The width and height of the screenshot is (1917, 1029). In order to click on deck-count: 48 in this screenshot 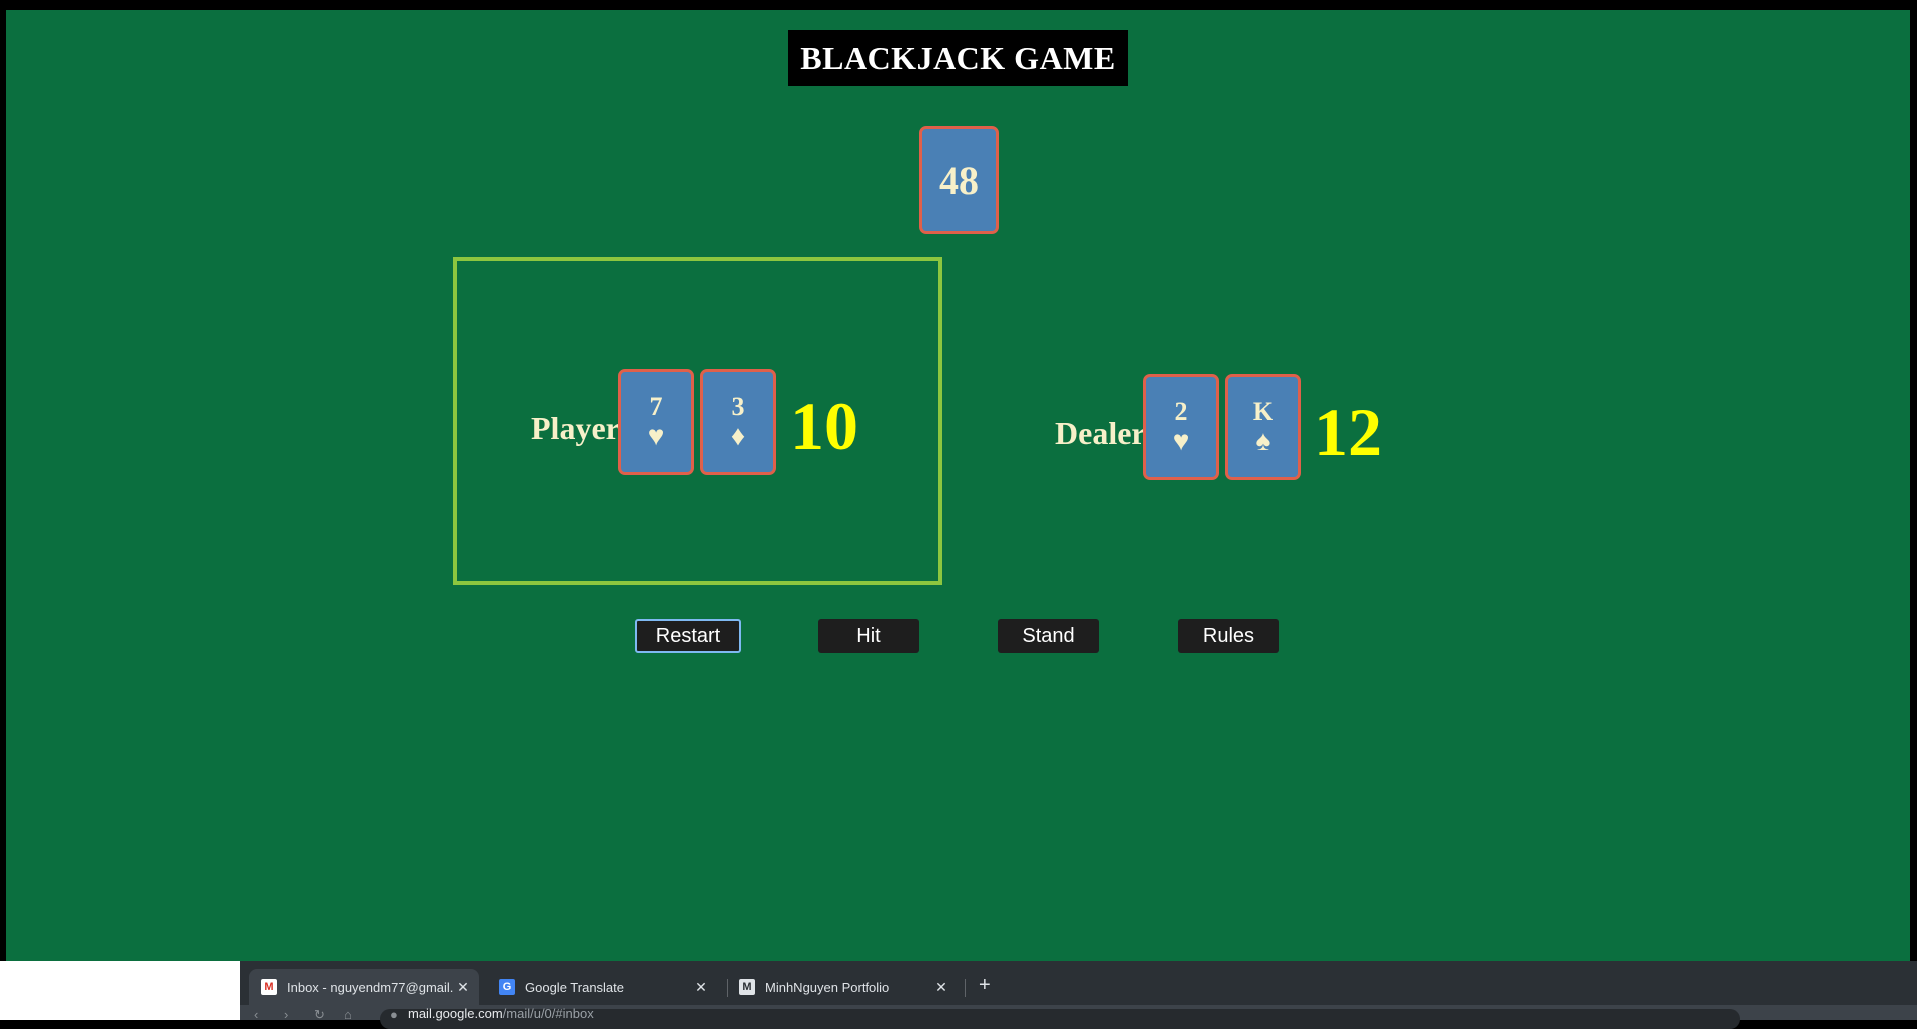, I will do `click(959, 180)`.